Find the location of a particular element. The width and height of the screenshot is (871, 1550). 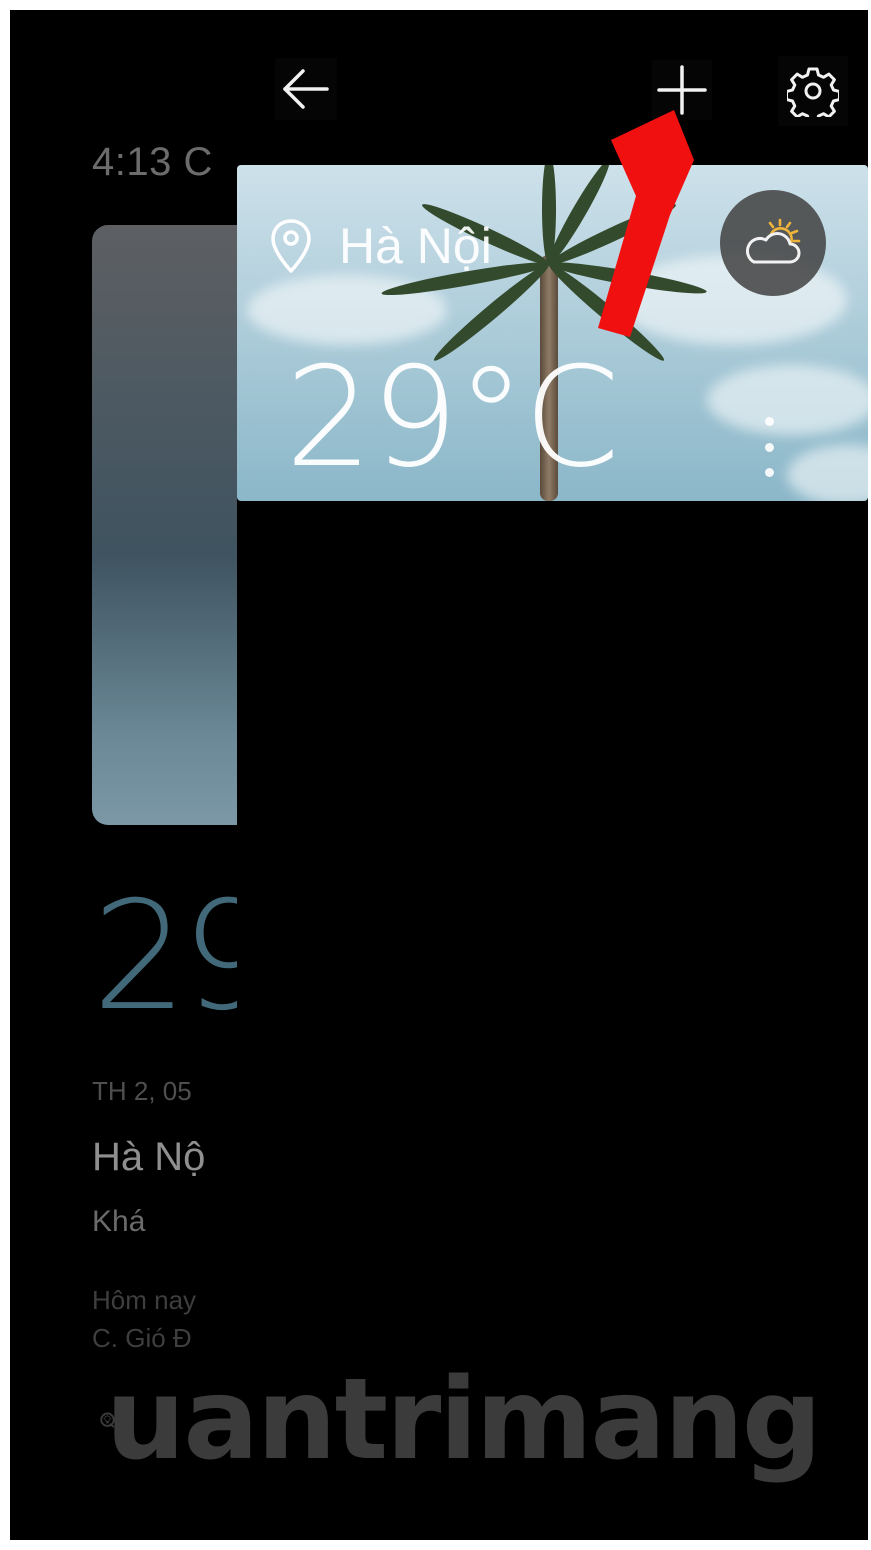

watermark-text: uantrimang is located at coordinates (463, 1420).